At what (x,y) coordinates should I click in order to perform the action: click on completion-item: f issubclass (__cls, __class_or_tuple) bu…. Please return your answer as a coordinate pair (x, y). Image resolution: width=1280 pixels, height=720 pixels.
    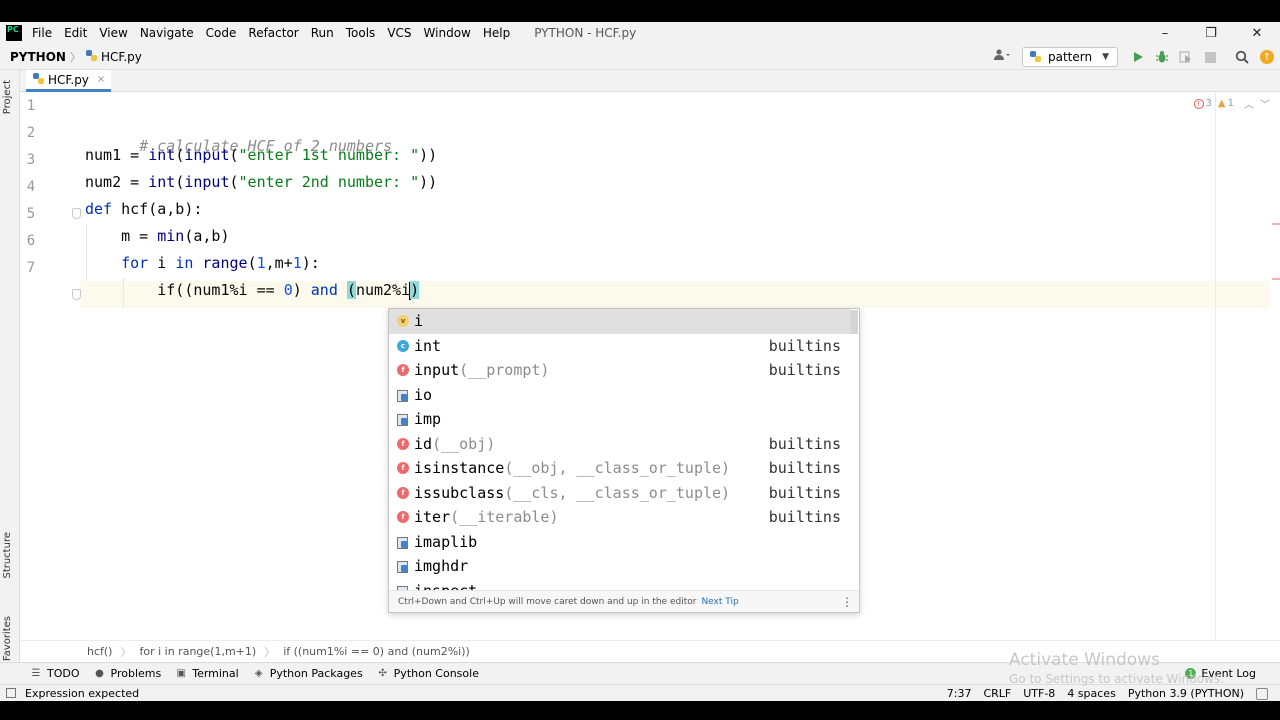
    Looking at the image, I should click on (620, 493).